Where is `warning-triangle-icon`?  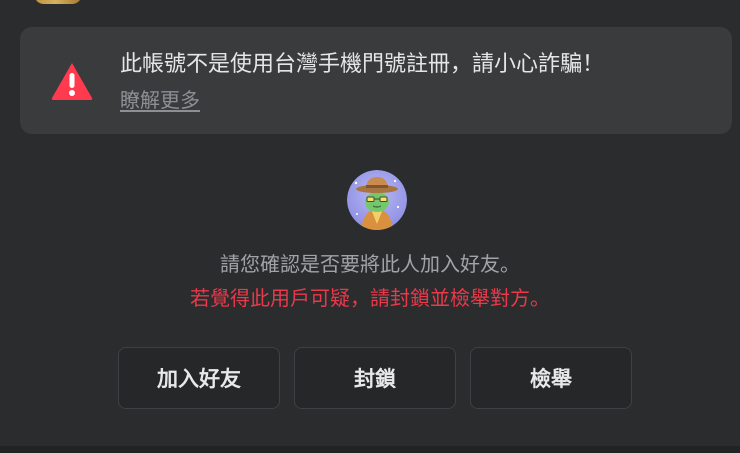 warning-triangle-icon is located at coordinates (72, 81).